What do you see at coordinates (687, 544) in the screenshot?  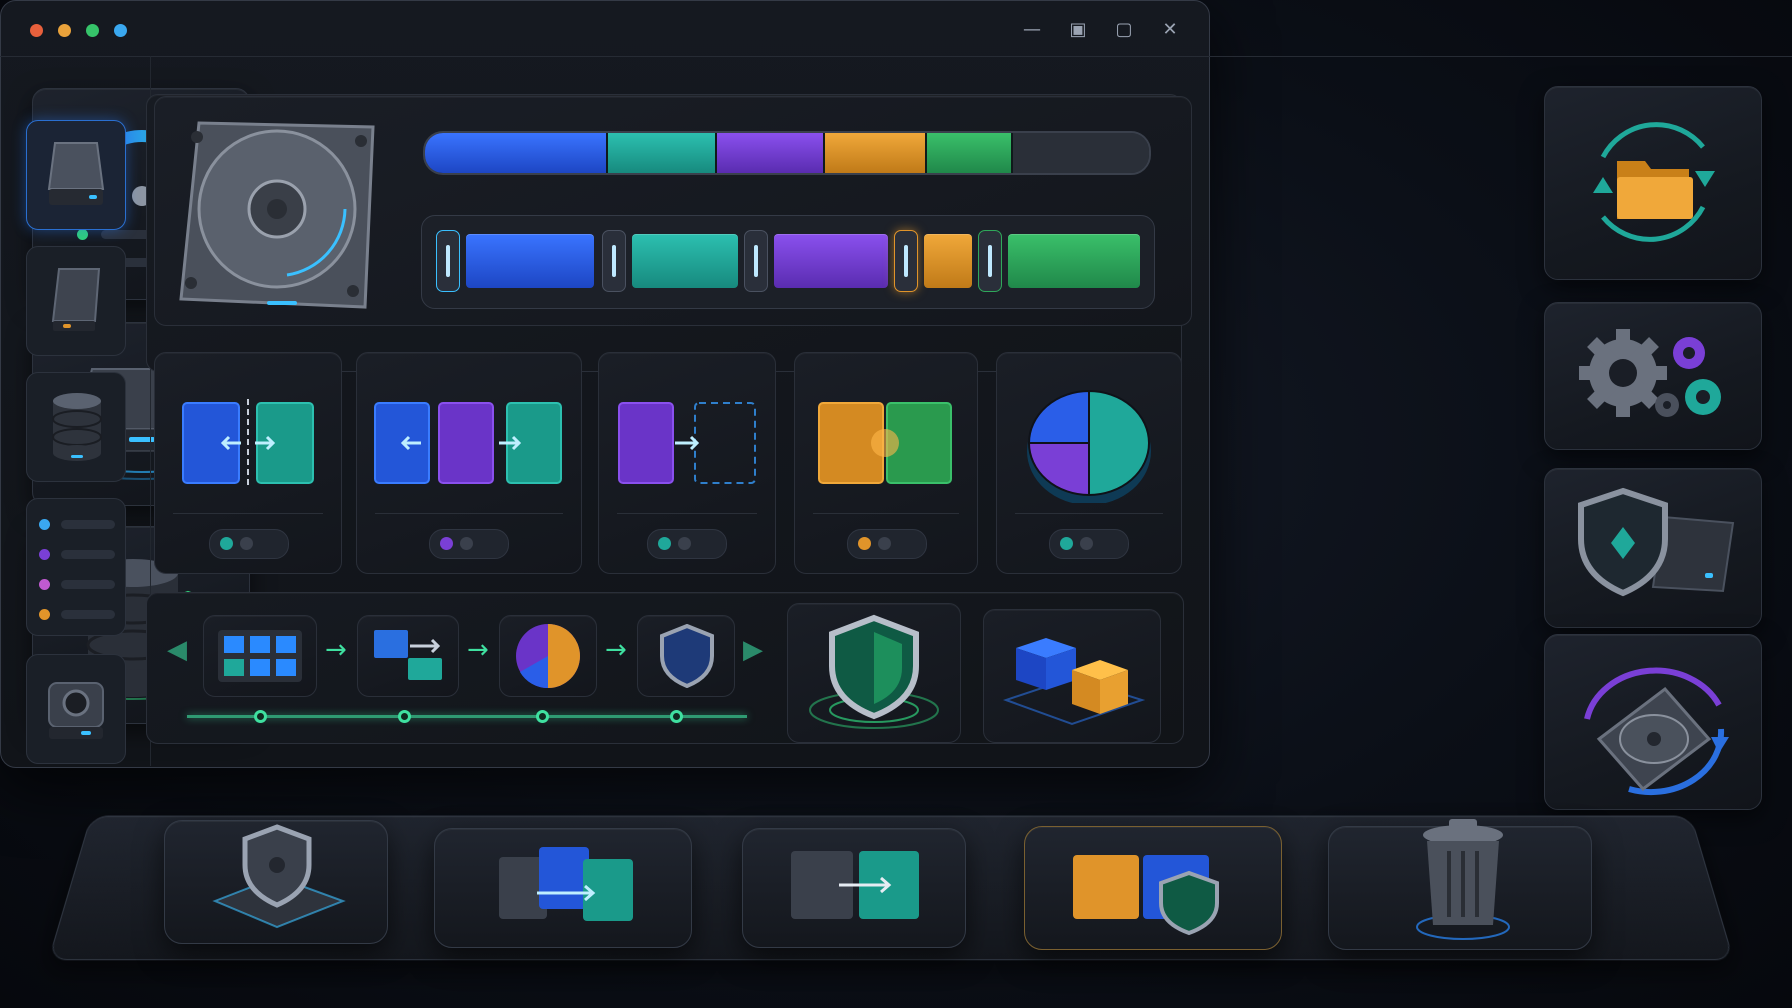 I see `create-toggle` at bounding box center [687, 544].